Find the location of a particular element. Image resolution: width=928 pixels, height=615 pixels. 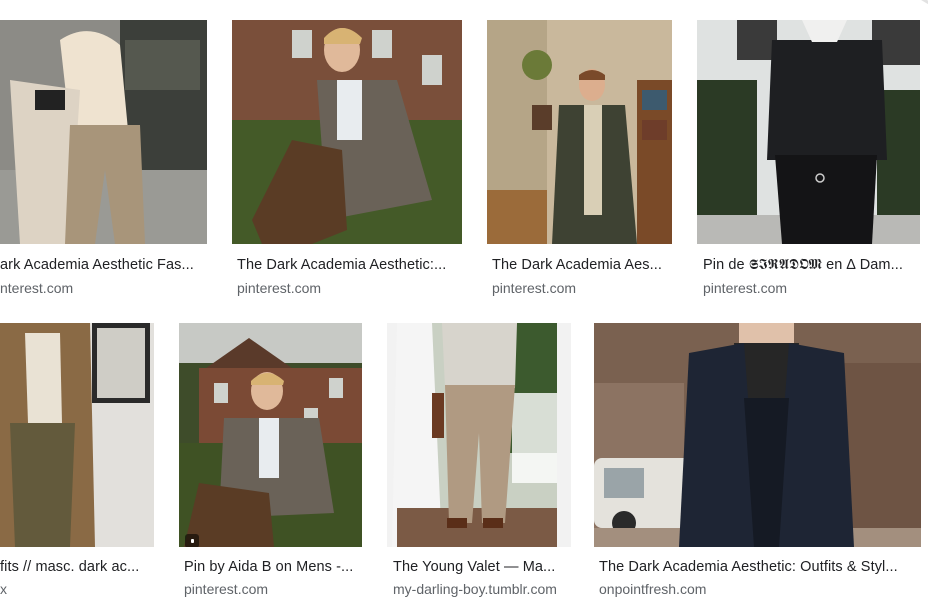

man-brown-coat-poster-wall-photo is located at coordinates (77, 435).